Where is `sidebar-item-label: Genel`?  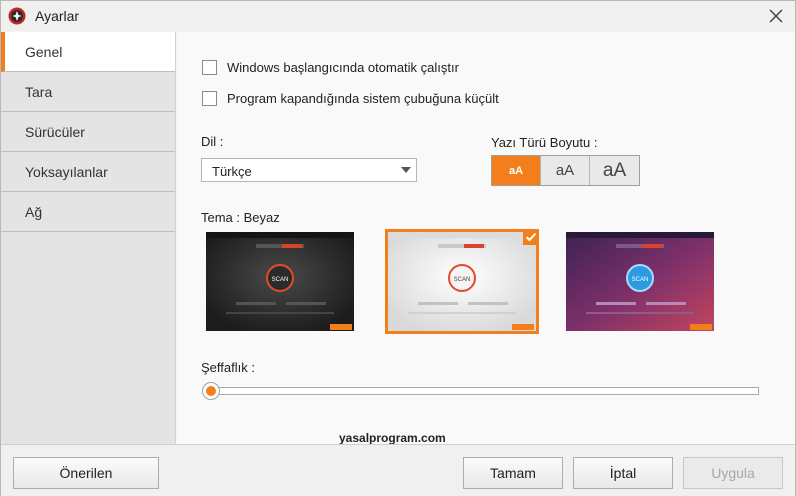 sidebar-item-label: Genel is located at coordinates (44, 51).